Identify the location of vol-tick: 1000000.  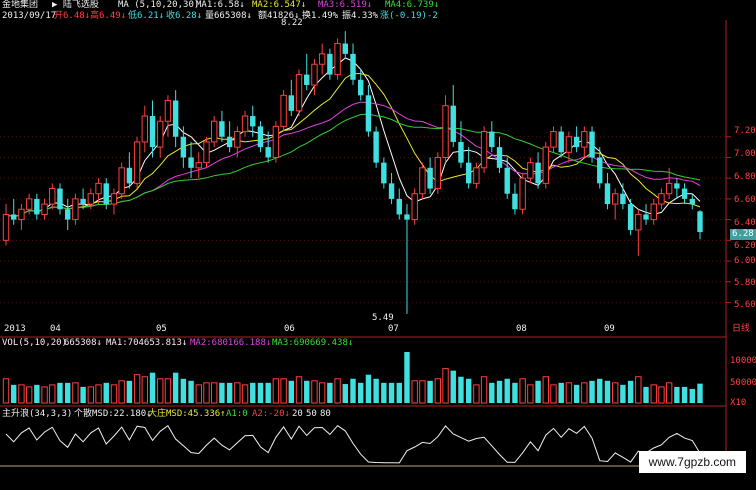
(743, 361).